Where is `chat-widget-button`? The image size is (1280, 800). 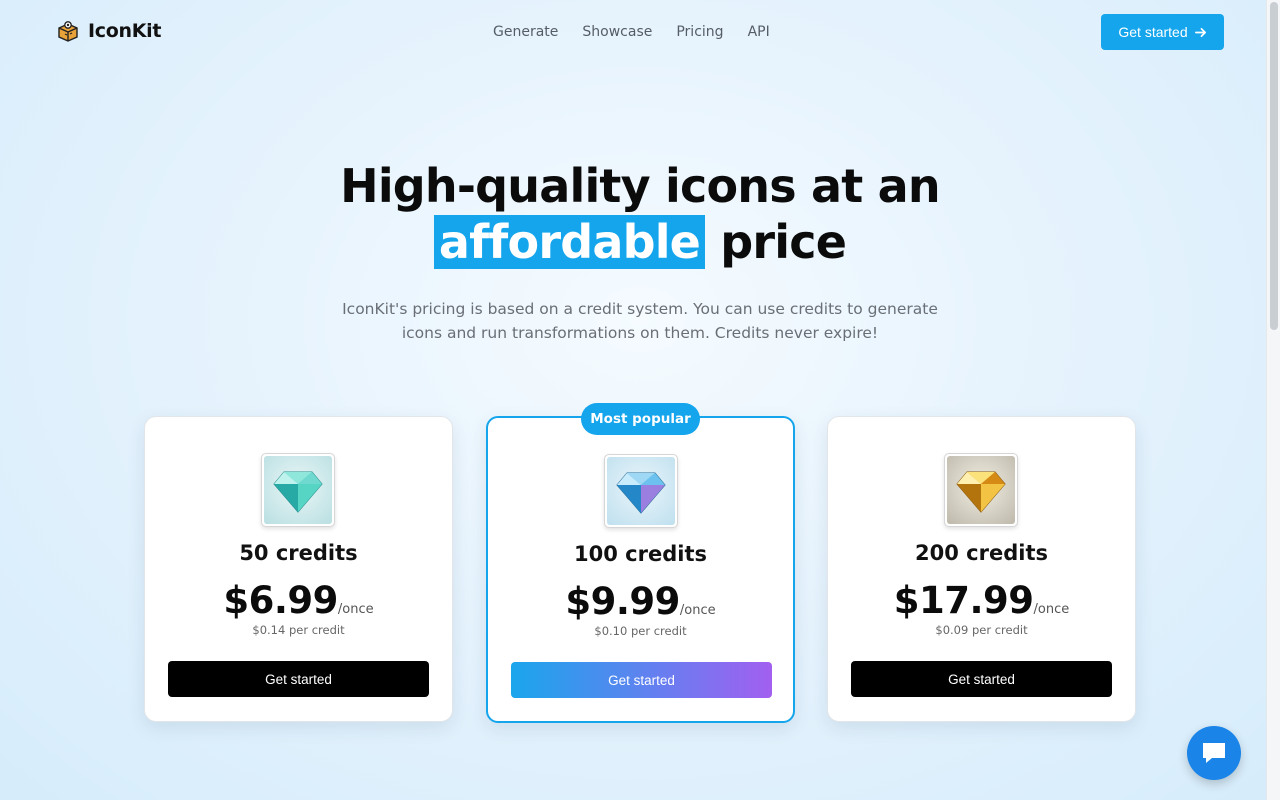
chat-widget-button is located at coordinates (1214, 753).